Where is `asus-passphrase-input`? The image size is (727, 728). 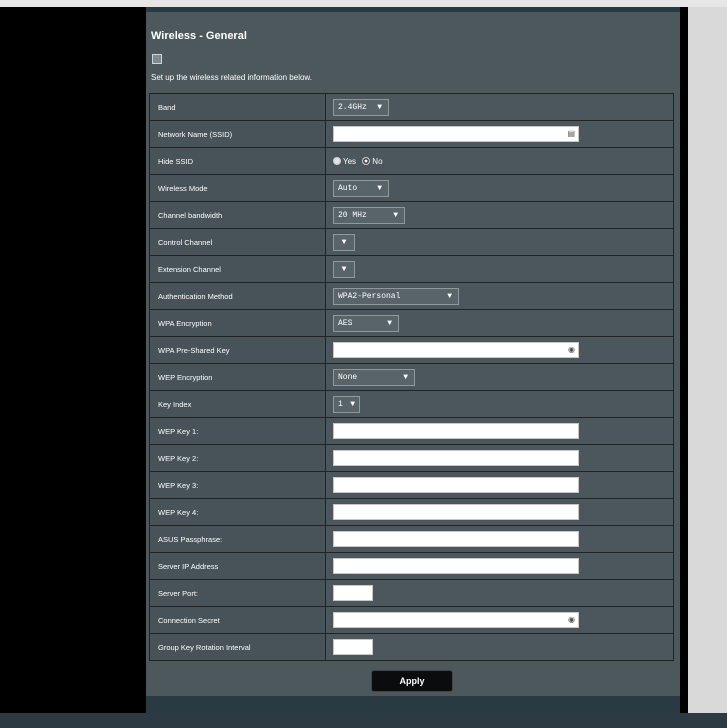
asus-passphrase-input is located at coordinates (456, 539).